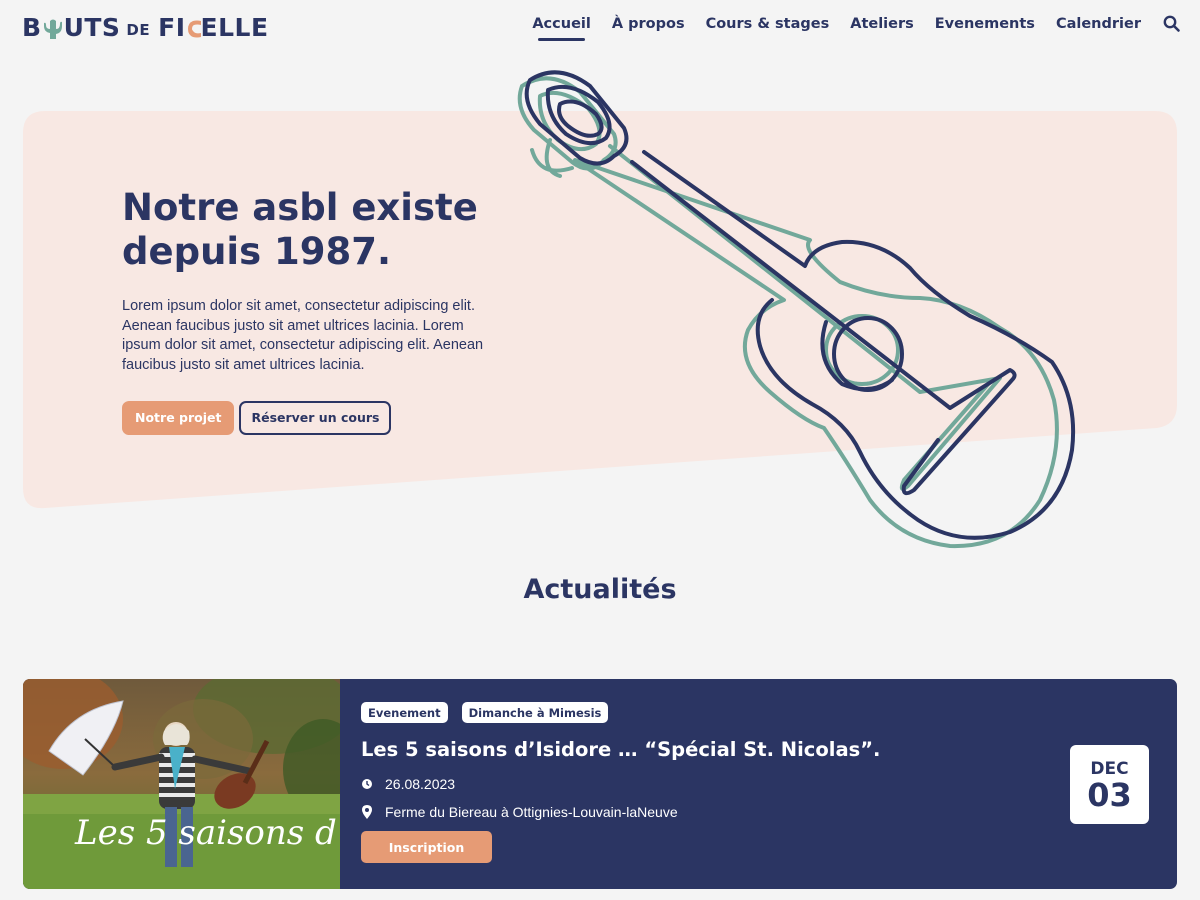 Image resolution: width=1200 pixels, height=900 pixels. What do you see at coordinates (768, 24) in the screenshot?
I see `nav-item-cours-stages: Cours & stages` at bounding box center [768, 24].